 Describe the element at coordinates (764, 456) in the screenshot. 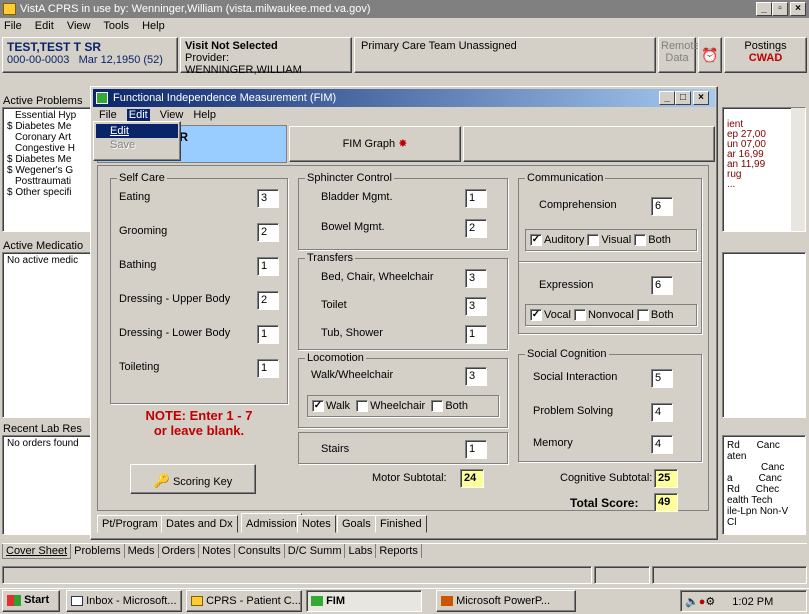

I see `list-item: aten` at that location.